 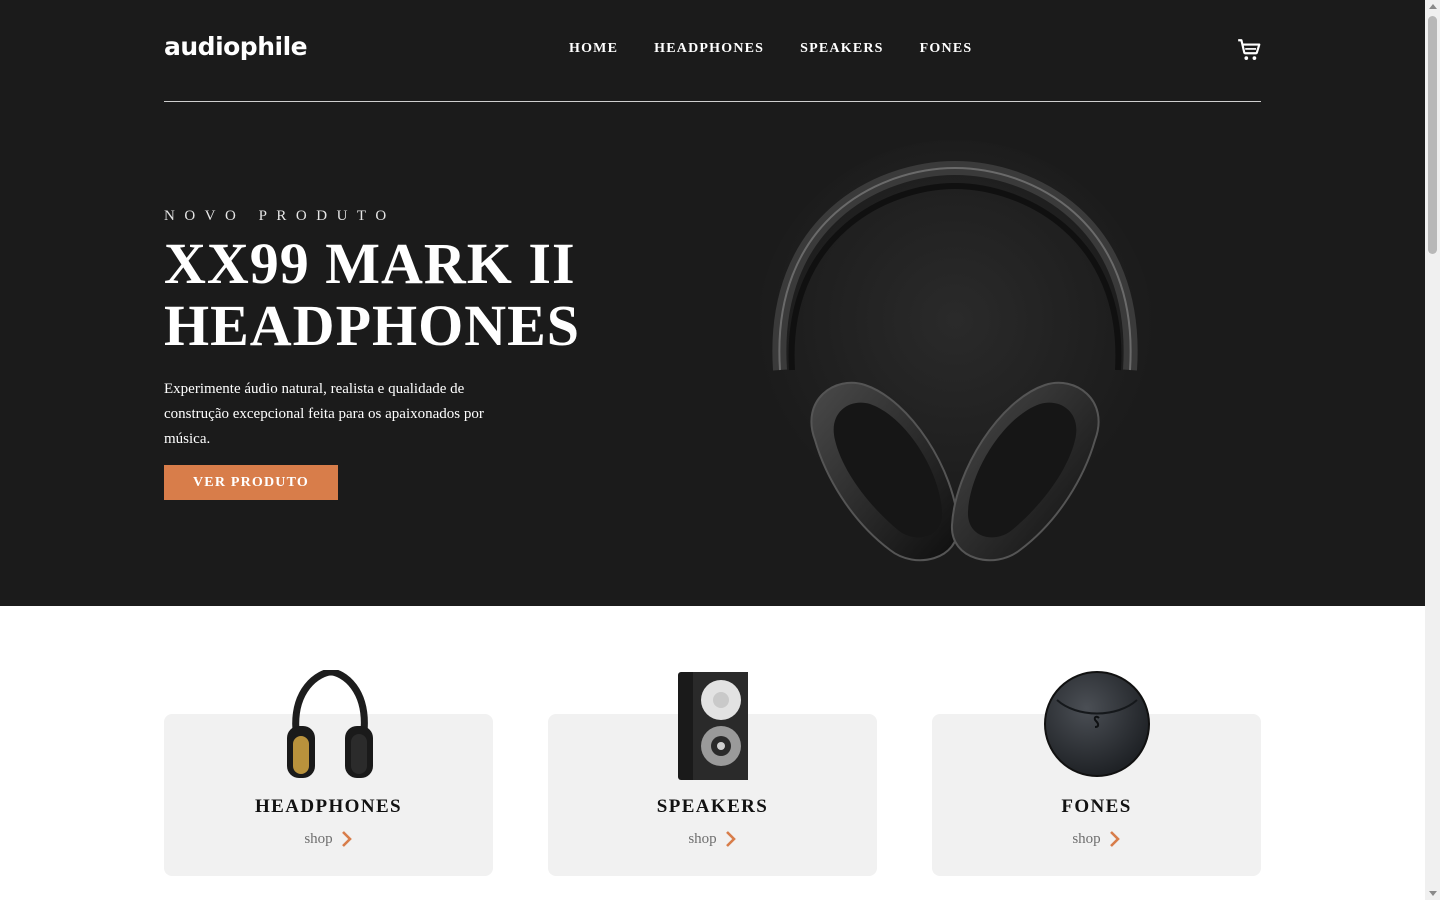 What do you see at coordinates (236, 46) in the screenshot?
I see `logo: audiophile` at bounding box center [236, 46].